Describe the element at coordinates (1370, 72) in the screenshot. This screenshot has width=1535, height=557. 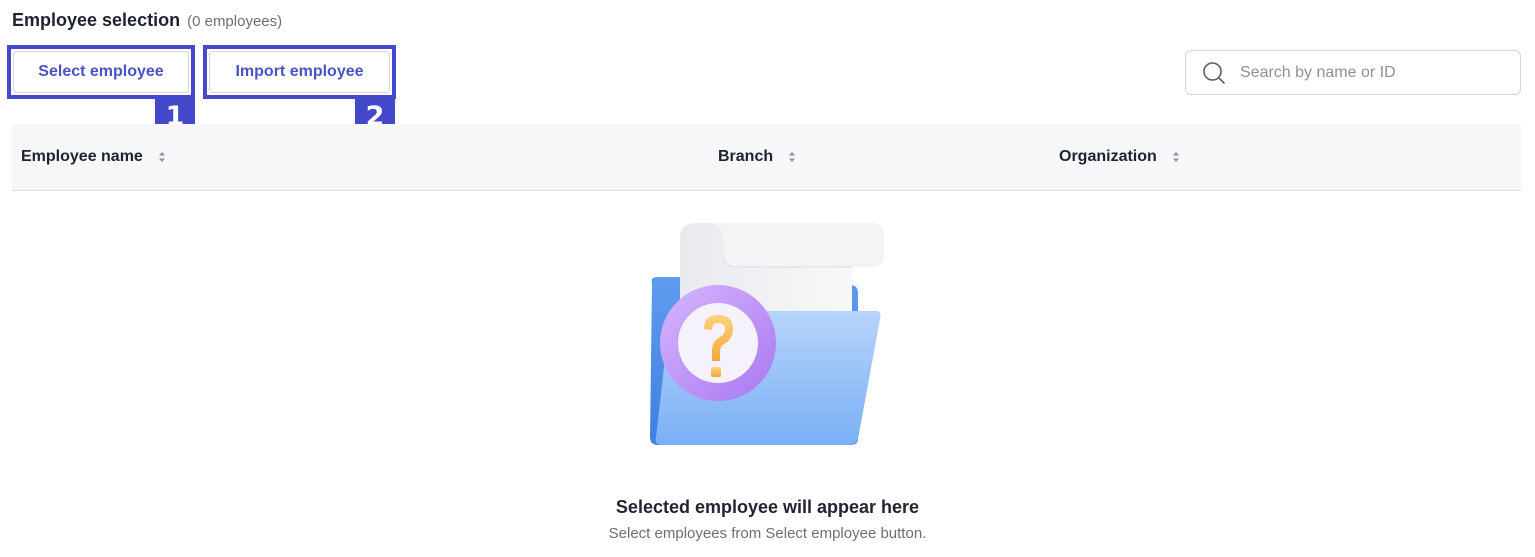
I see `search-input` at that location.